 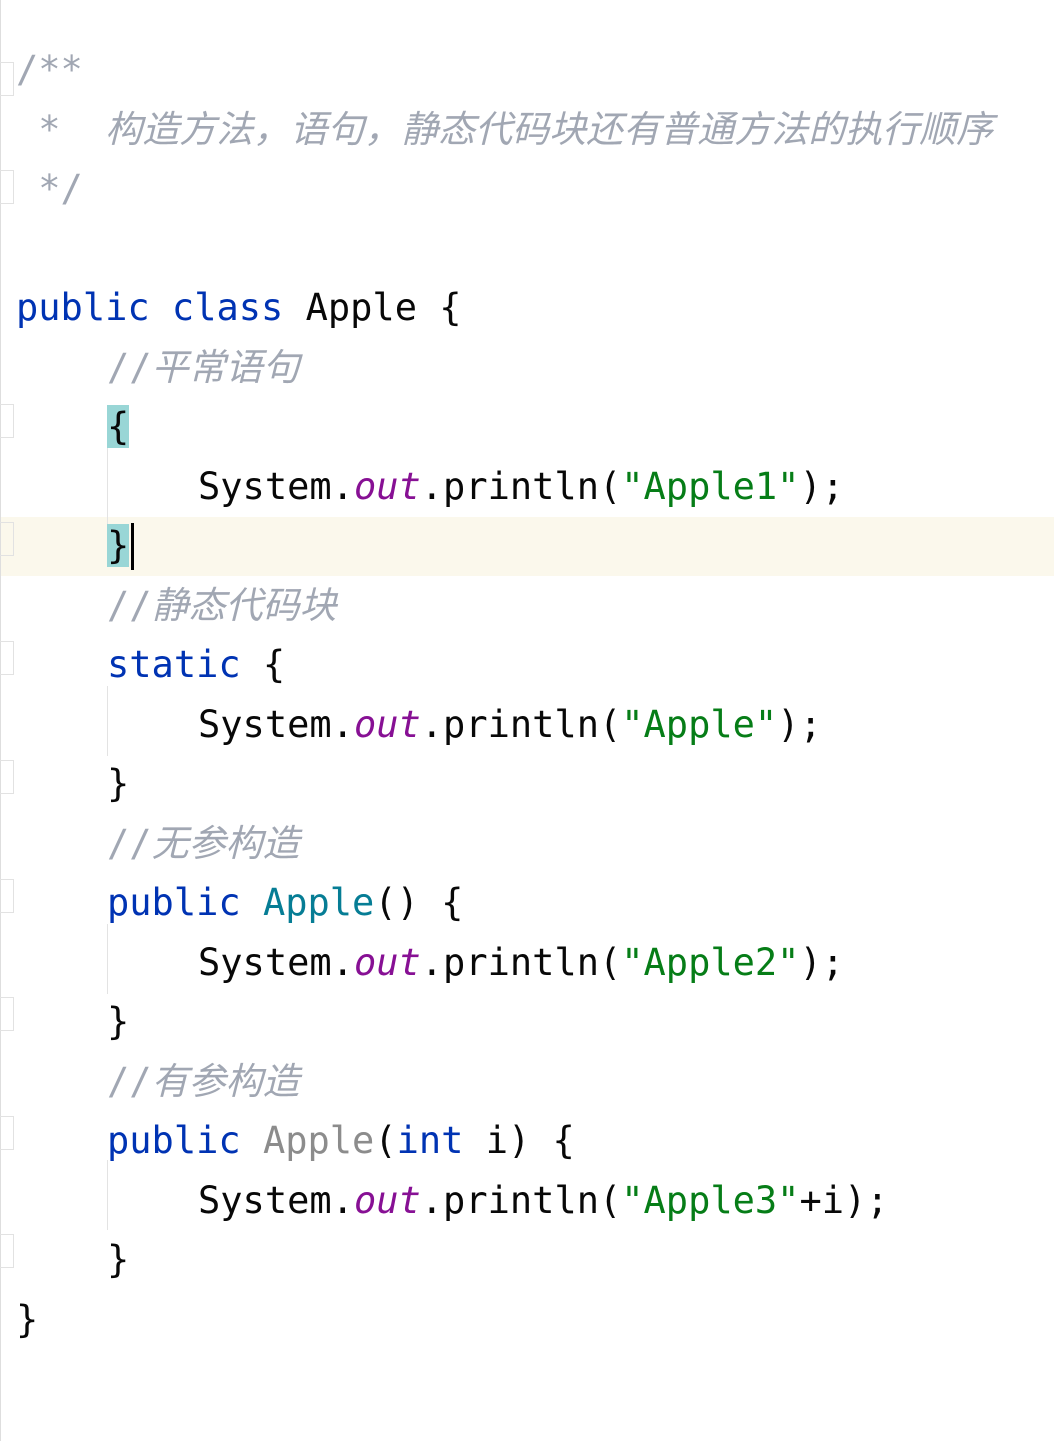 I want to click on code-token: static, so click(x=174, y=664).